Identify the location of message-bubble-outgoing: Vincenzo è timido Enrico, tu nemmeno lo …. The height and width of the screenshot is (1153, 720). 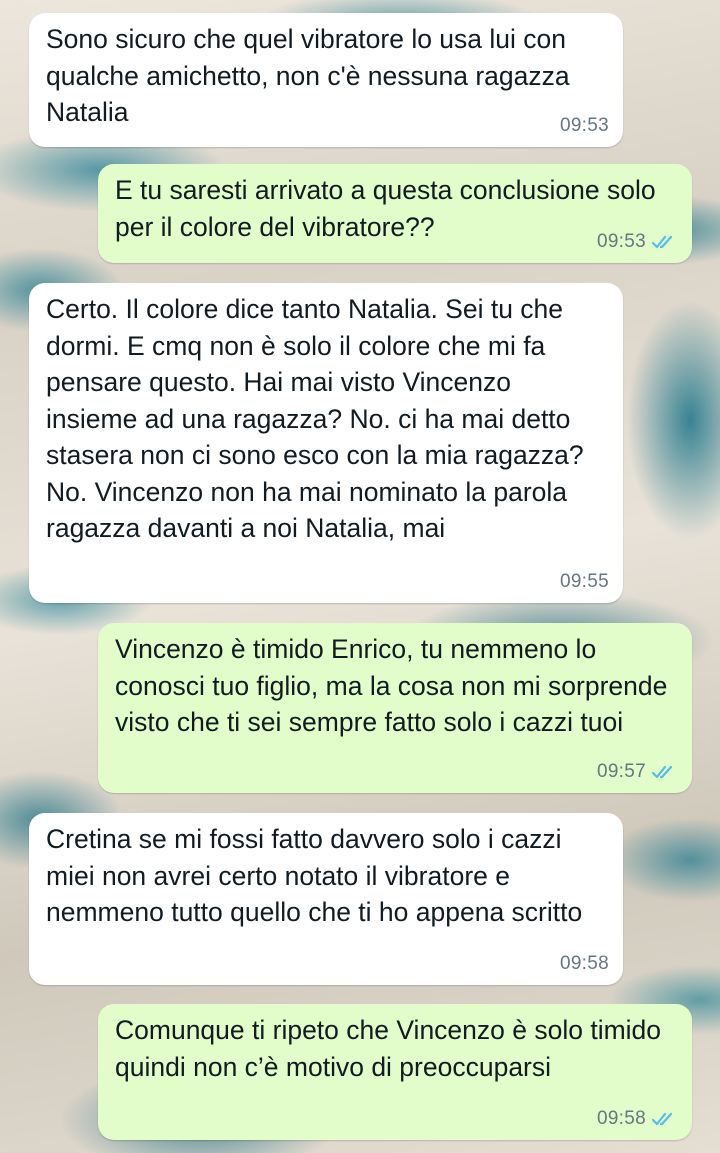
(395, 708).